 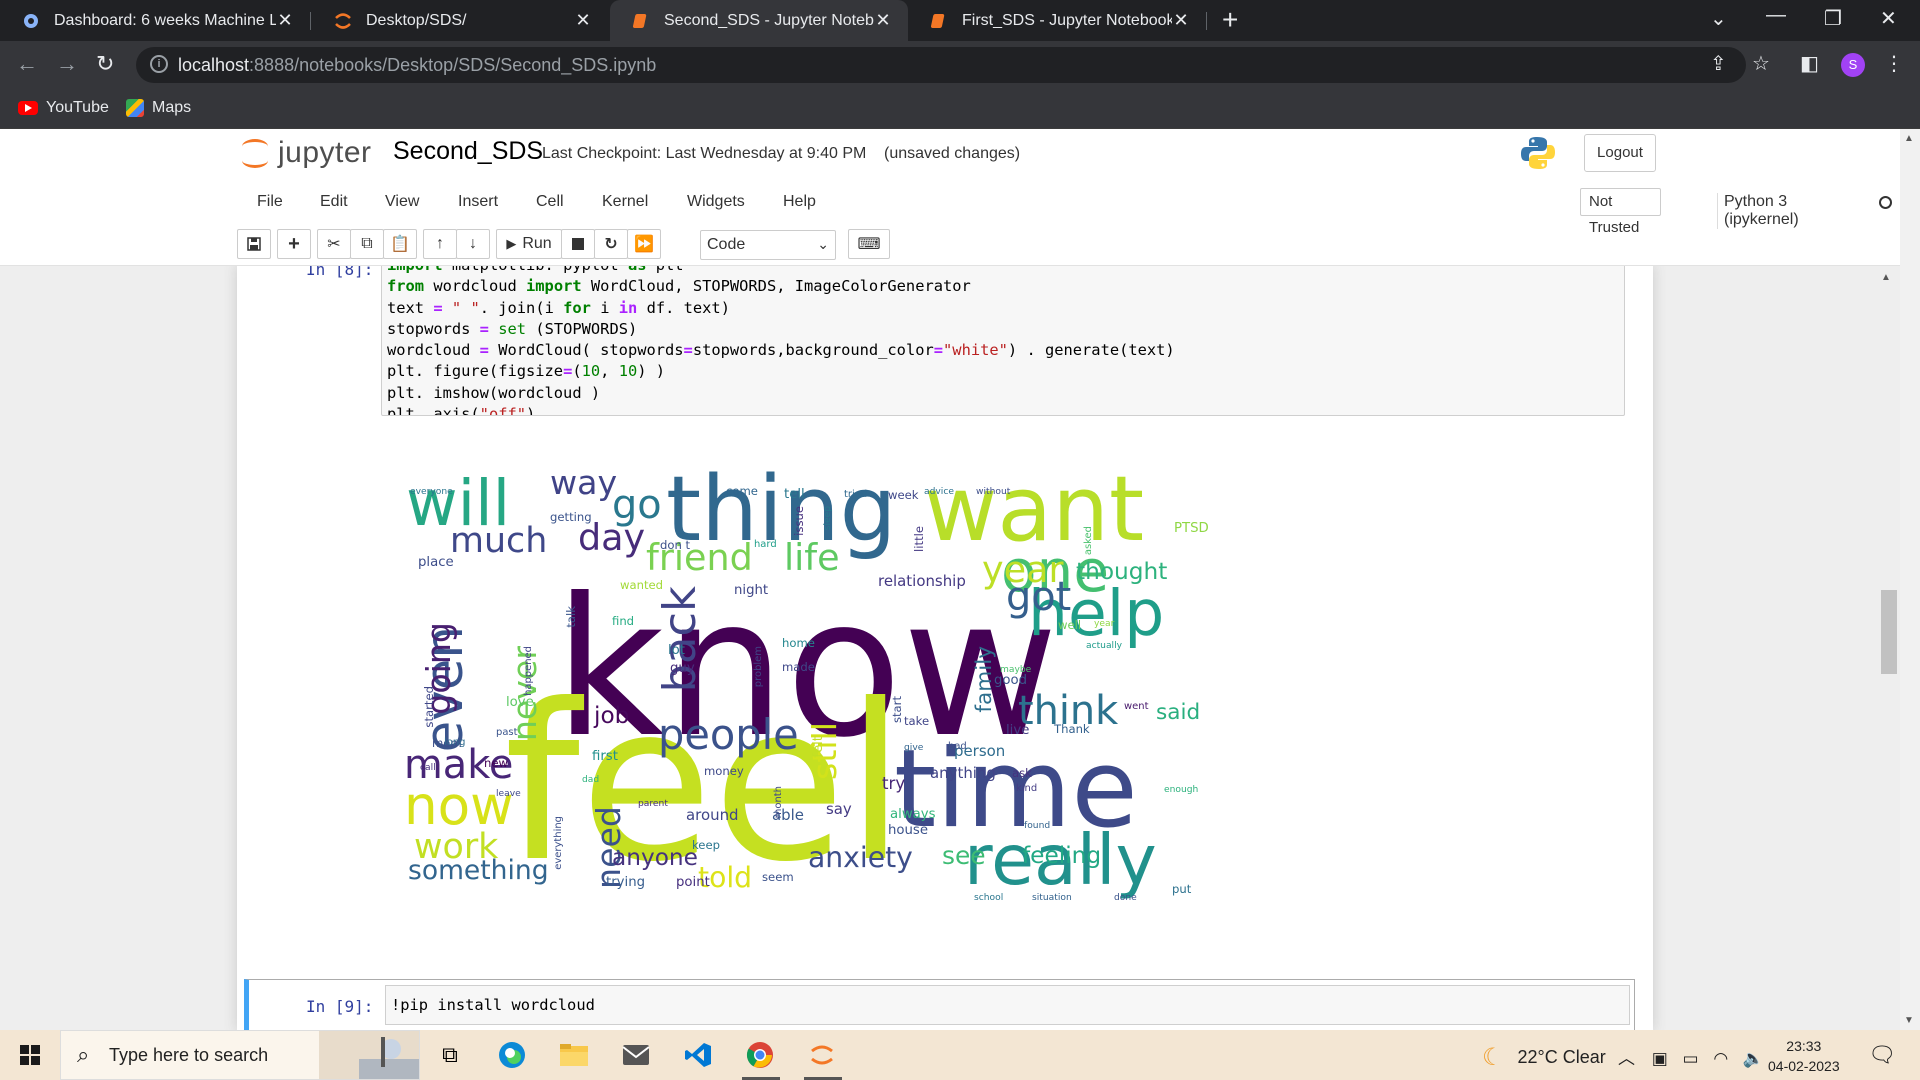 What do you see at coordinates (558, 307) in the screenshot?
I see `code-line: text = " ". join(i for i in df. text)` at bounding box center [558, 307].